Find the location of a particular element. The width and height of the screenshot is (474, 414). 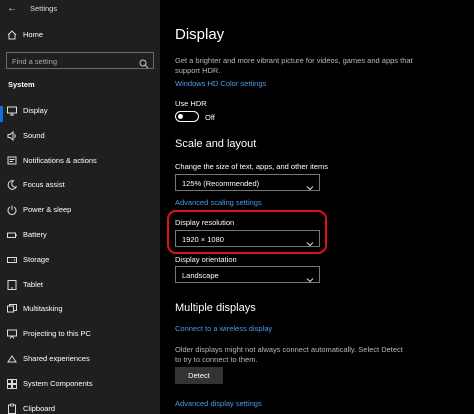

sidebar-item-display: Display is located at coordinates (80, 114).